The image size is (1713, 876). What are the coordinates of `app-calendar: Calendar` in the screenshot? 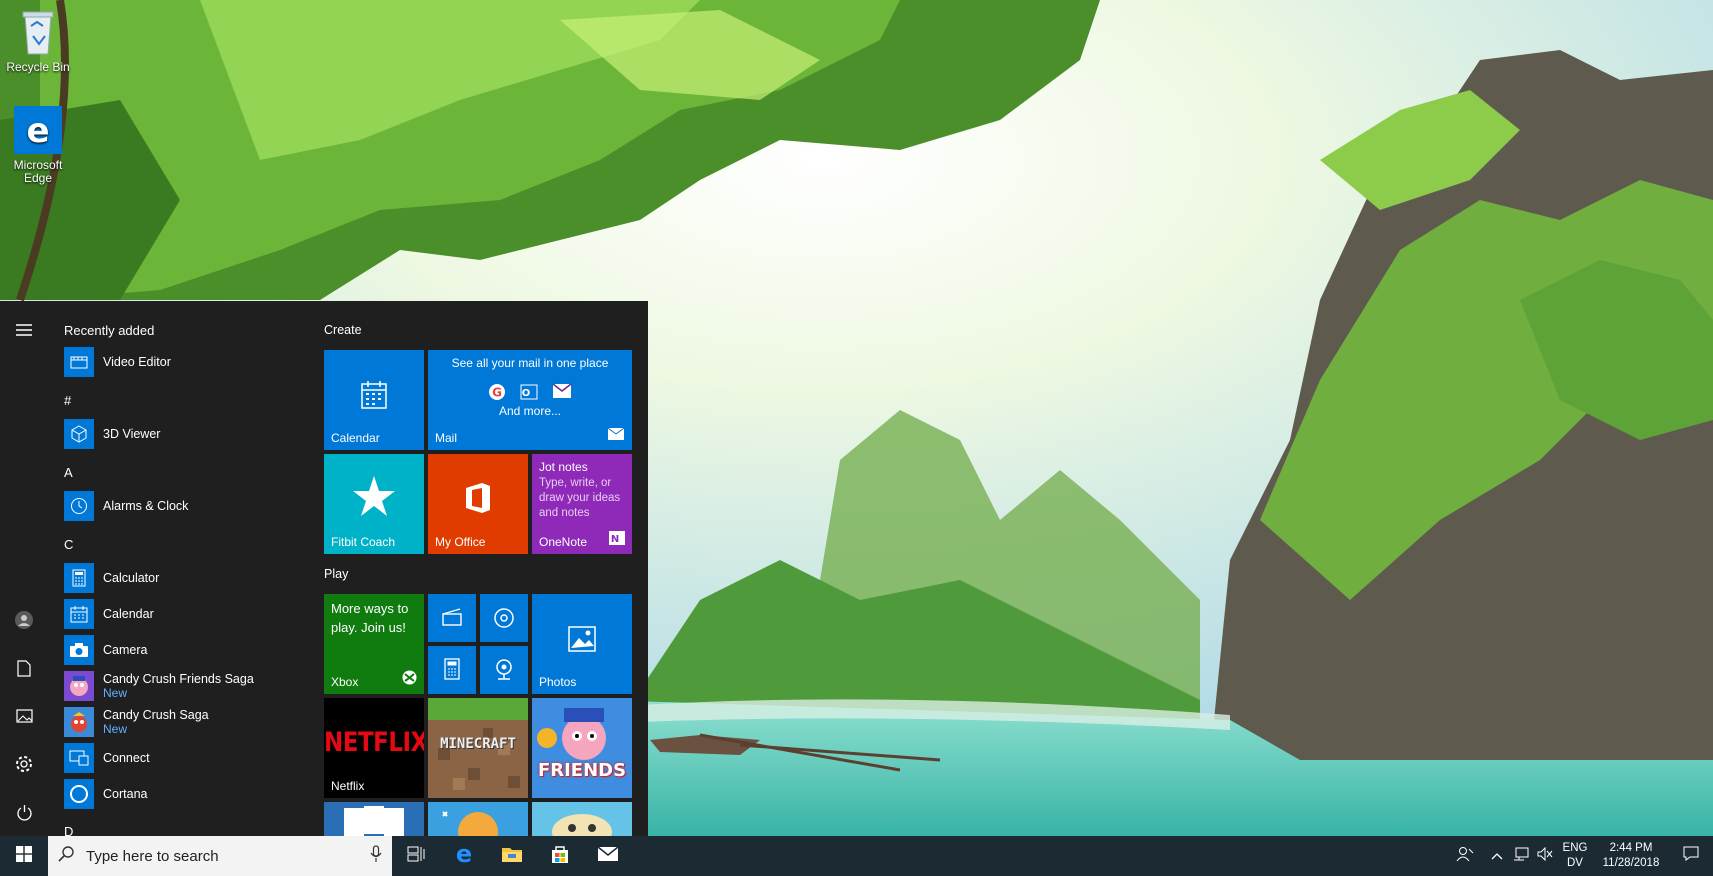 It's located at (184, 614).